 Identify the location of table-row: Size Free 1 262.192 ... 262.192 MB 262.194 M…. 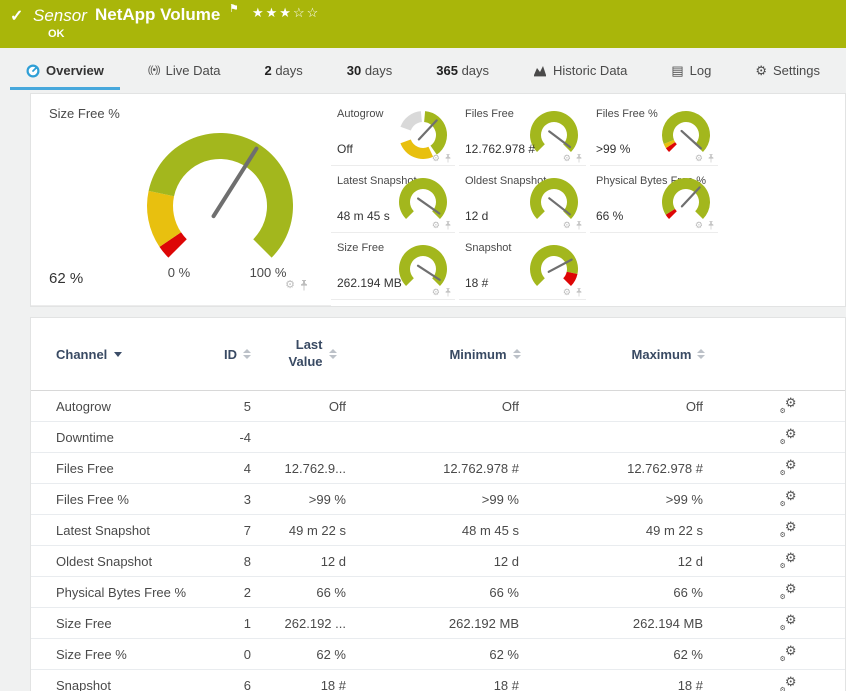
(438, 623).